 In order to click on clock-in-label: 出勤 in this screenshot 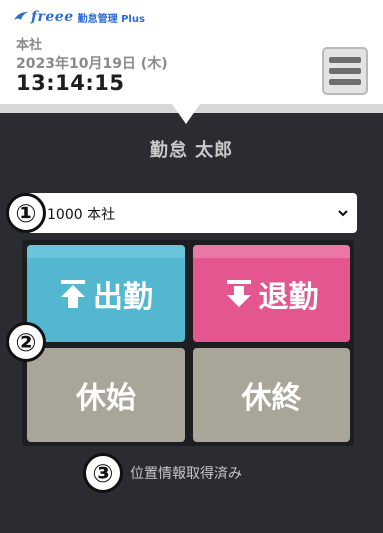, I will do `click(123, 297)`.